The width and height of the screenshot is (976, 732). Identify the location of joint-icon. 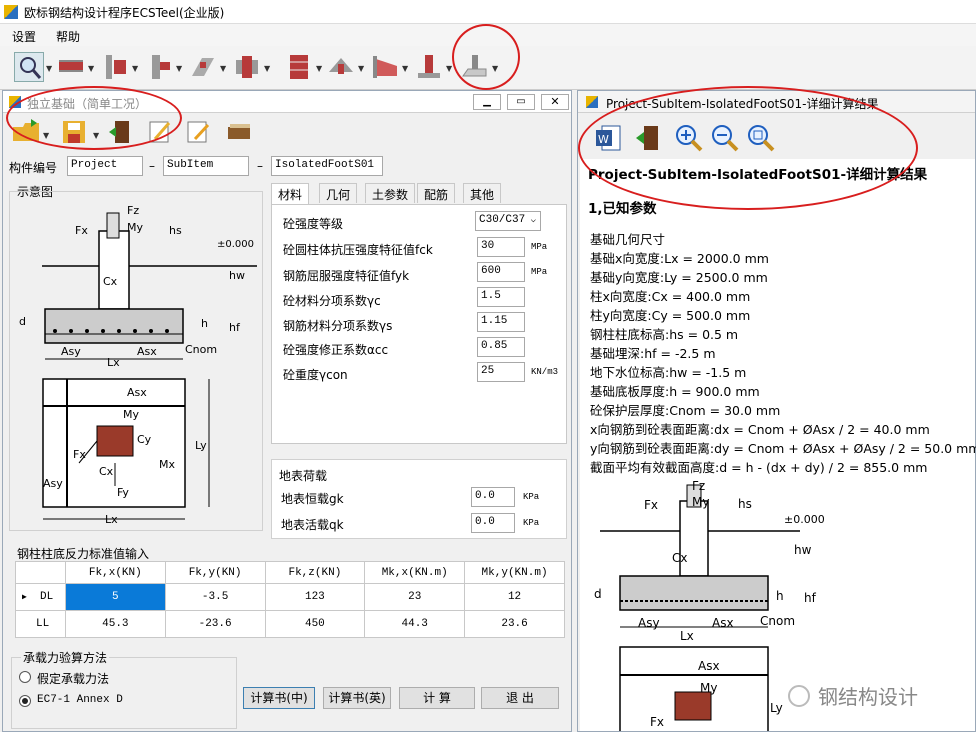
(159, 67).